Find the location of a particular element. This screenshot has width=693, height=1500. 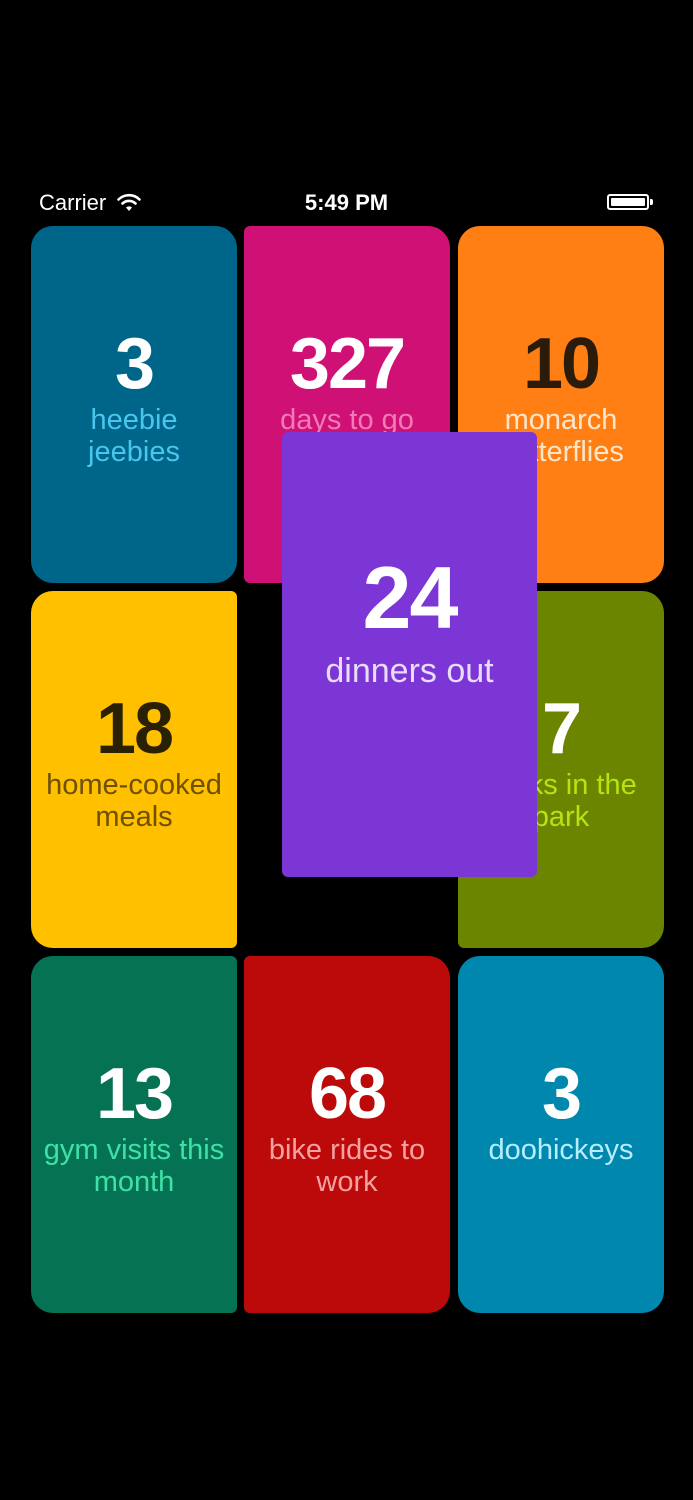

tile-number: 18 is located at coordinates (134, 729).